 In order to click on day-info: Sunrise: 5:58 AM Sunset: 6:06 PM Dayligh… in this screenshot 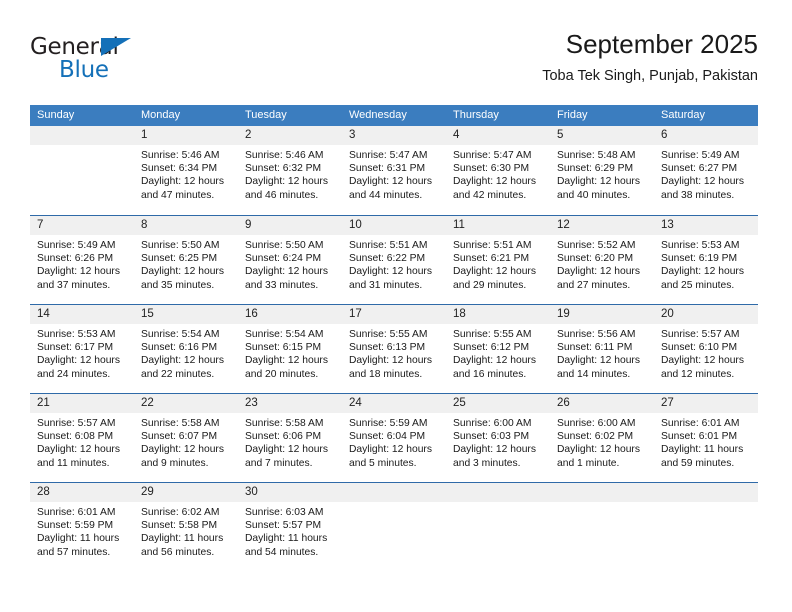, I will do `click(290, 441)`.